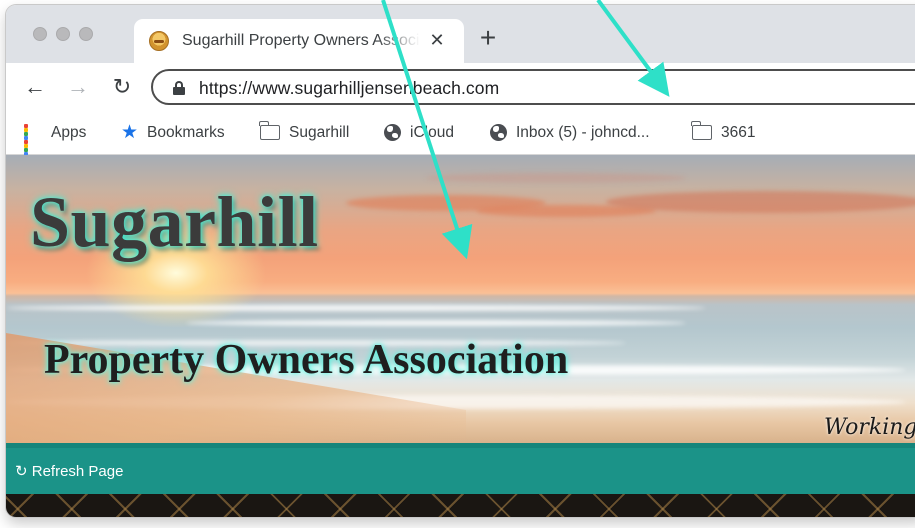 The image size is (915, 528). What do you see at coordinates (86, 34) in the screenshot?
I see `maximize-window-button` at bounding box center [86, 34].